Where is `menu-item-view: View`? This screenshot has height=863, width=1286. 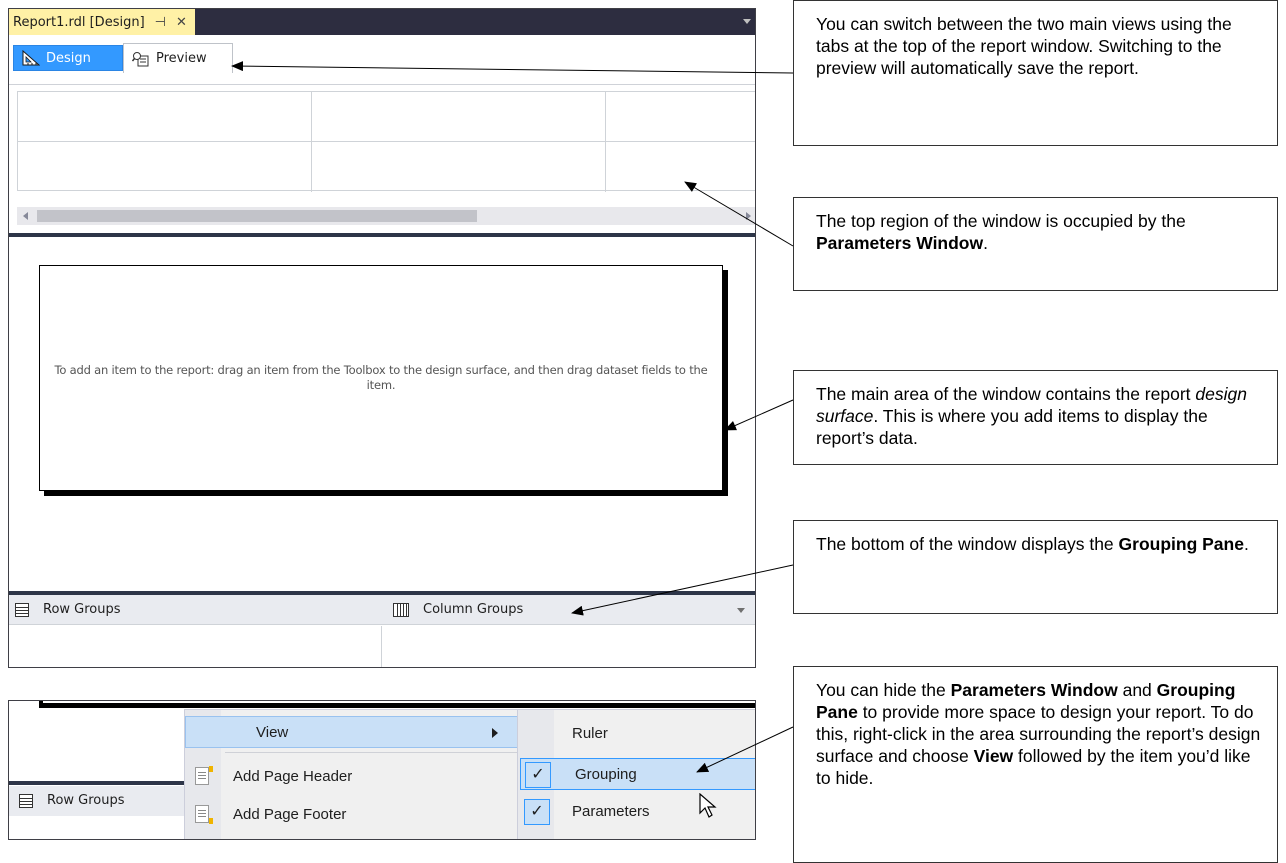
menu-item-view: View is located at coordinates (354, 732).